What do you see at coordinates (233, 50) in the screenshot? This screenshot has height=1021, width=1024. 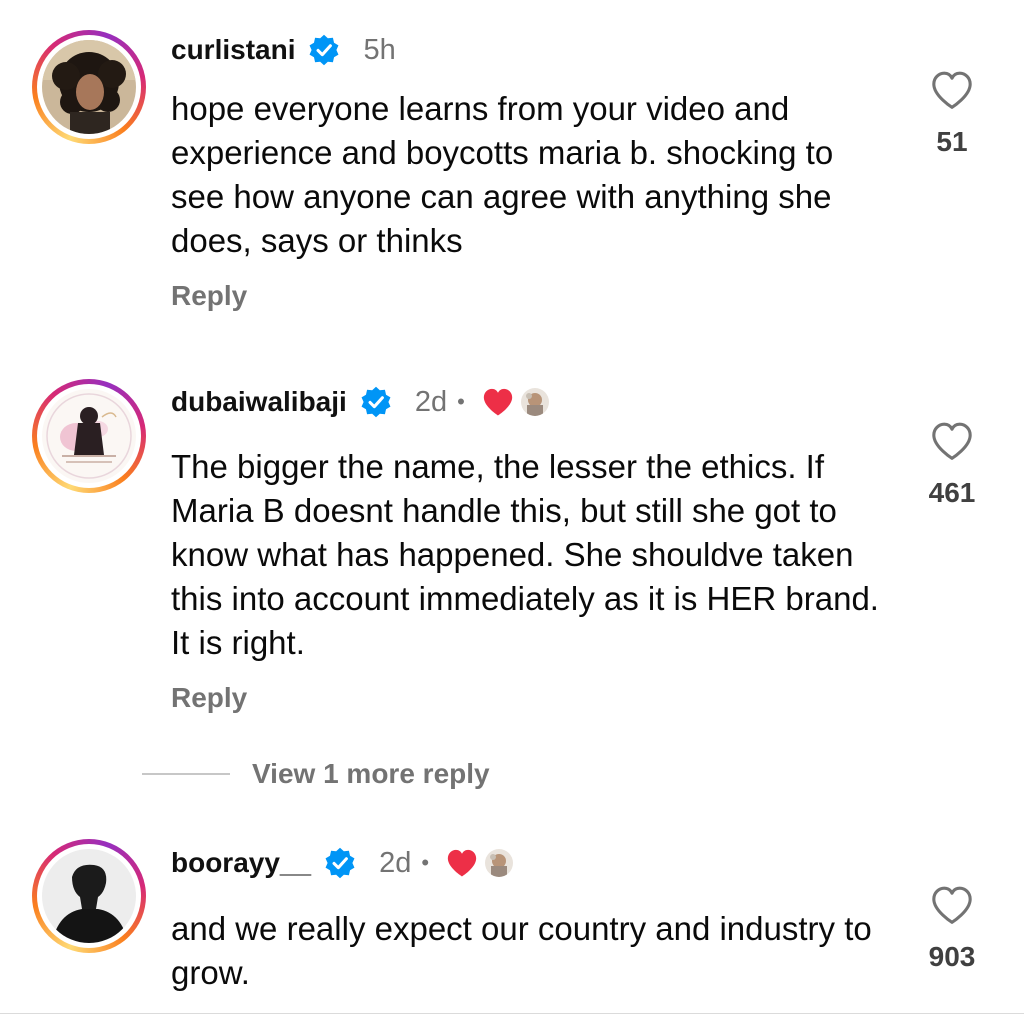 I see `username: curlistani` at bounding box center [233, 50].